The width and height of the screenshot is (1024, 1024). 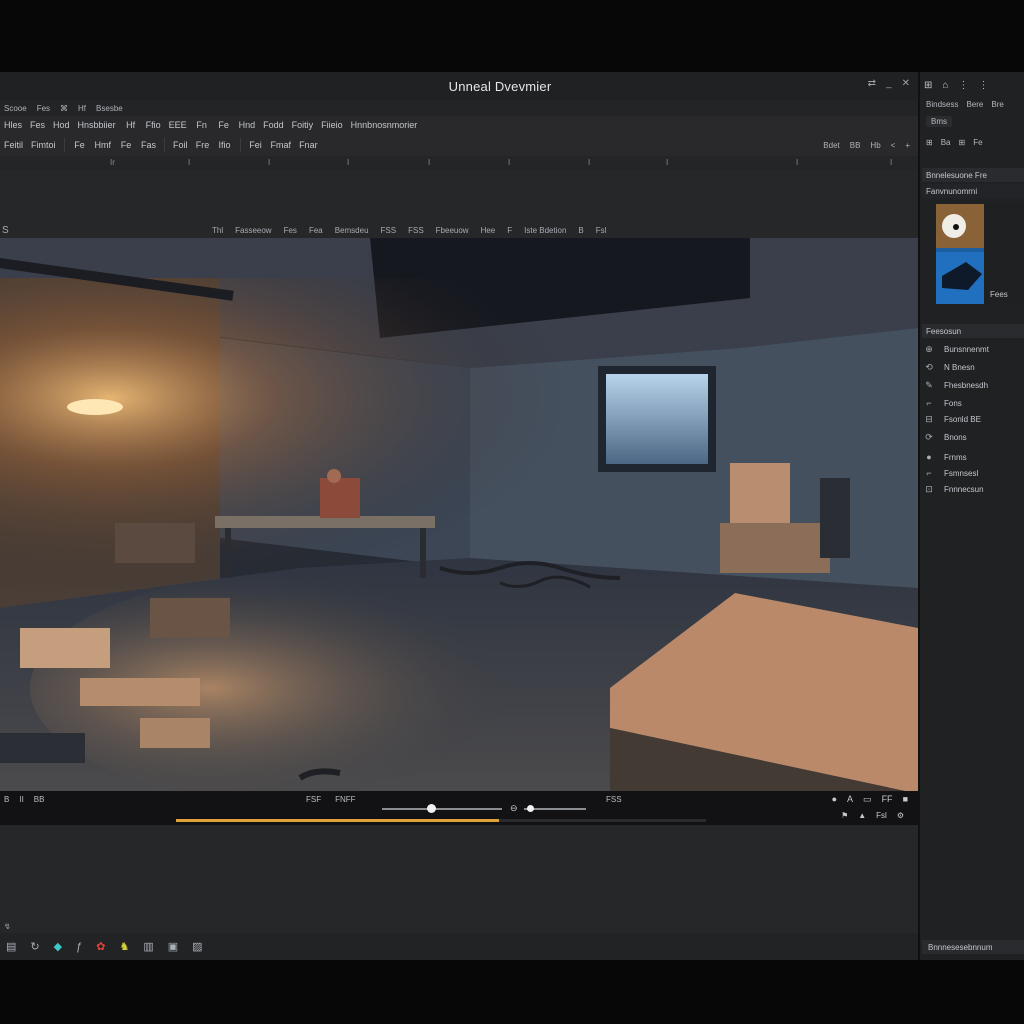 What do you see at coordinates (131, 125) in the screenshot?
I see `toolbar-button: Hf` at bounding box center [131, 125].